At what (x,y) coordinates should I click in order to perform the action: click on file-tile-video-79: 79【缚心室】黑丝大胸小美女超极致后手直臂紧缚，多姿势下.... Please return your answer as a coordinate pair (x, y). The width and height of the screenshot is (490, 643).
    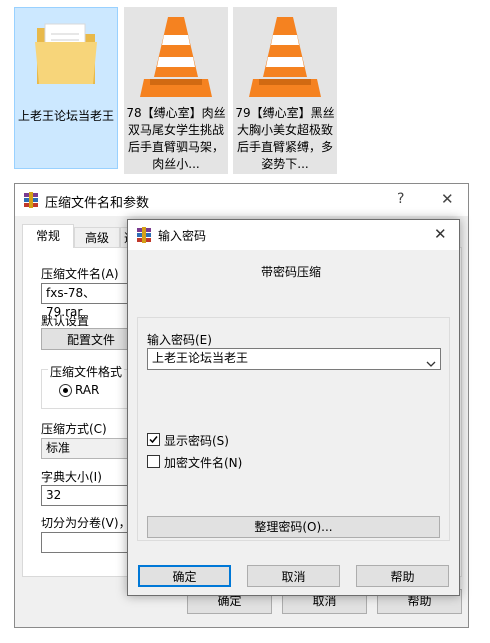
    Looking at the image, I should click on (285, 90).